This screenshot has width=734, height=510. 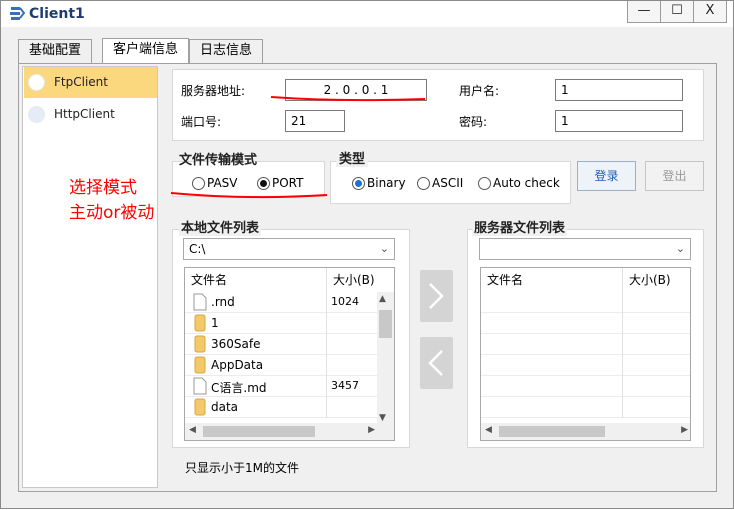 I want to click on pasv-radio, so click(x=198, y=183).